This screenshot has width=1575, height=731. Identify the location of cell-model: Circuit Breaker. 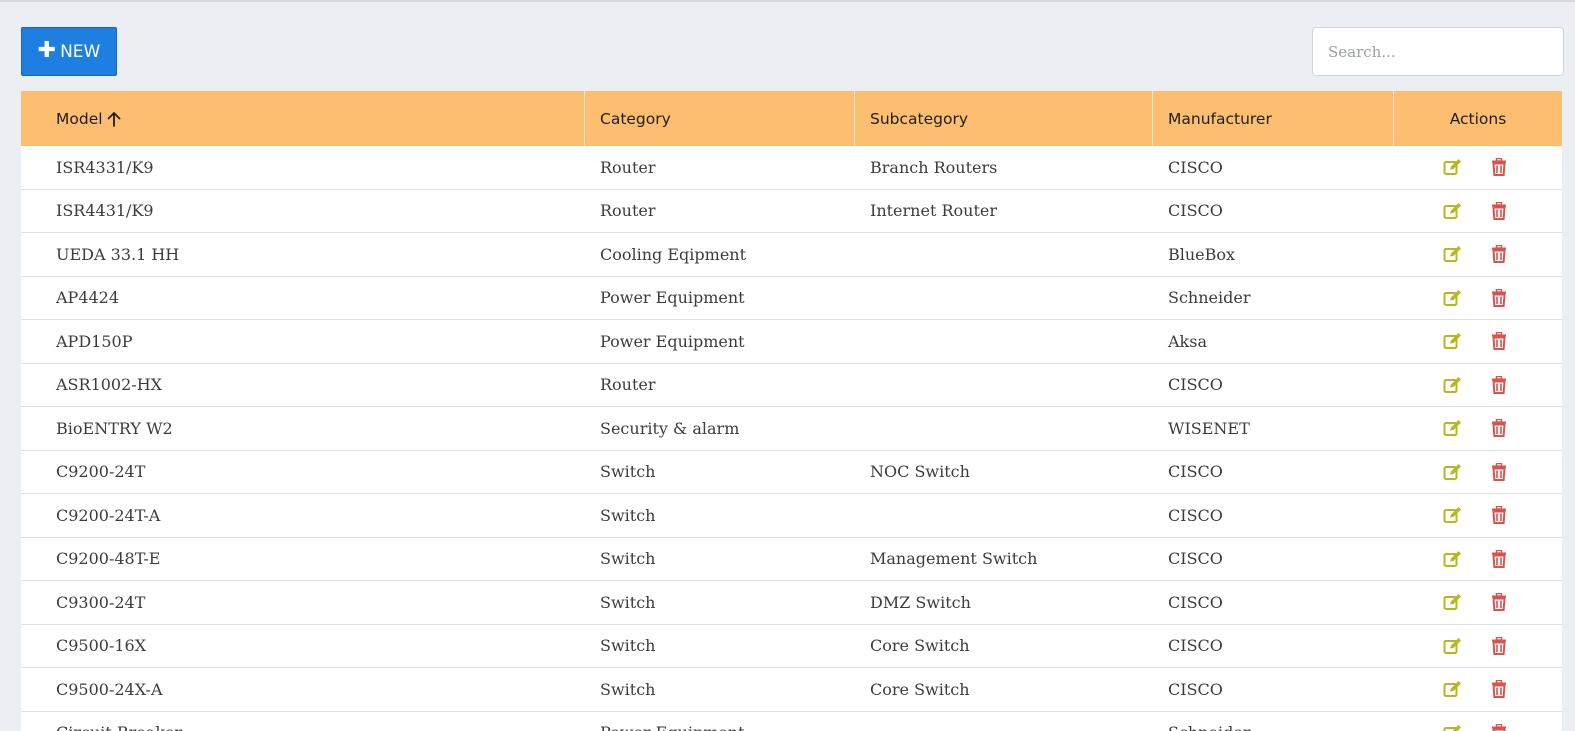
(303, 721).